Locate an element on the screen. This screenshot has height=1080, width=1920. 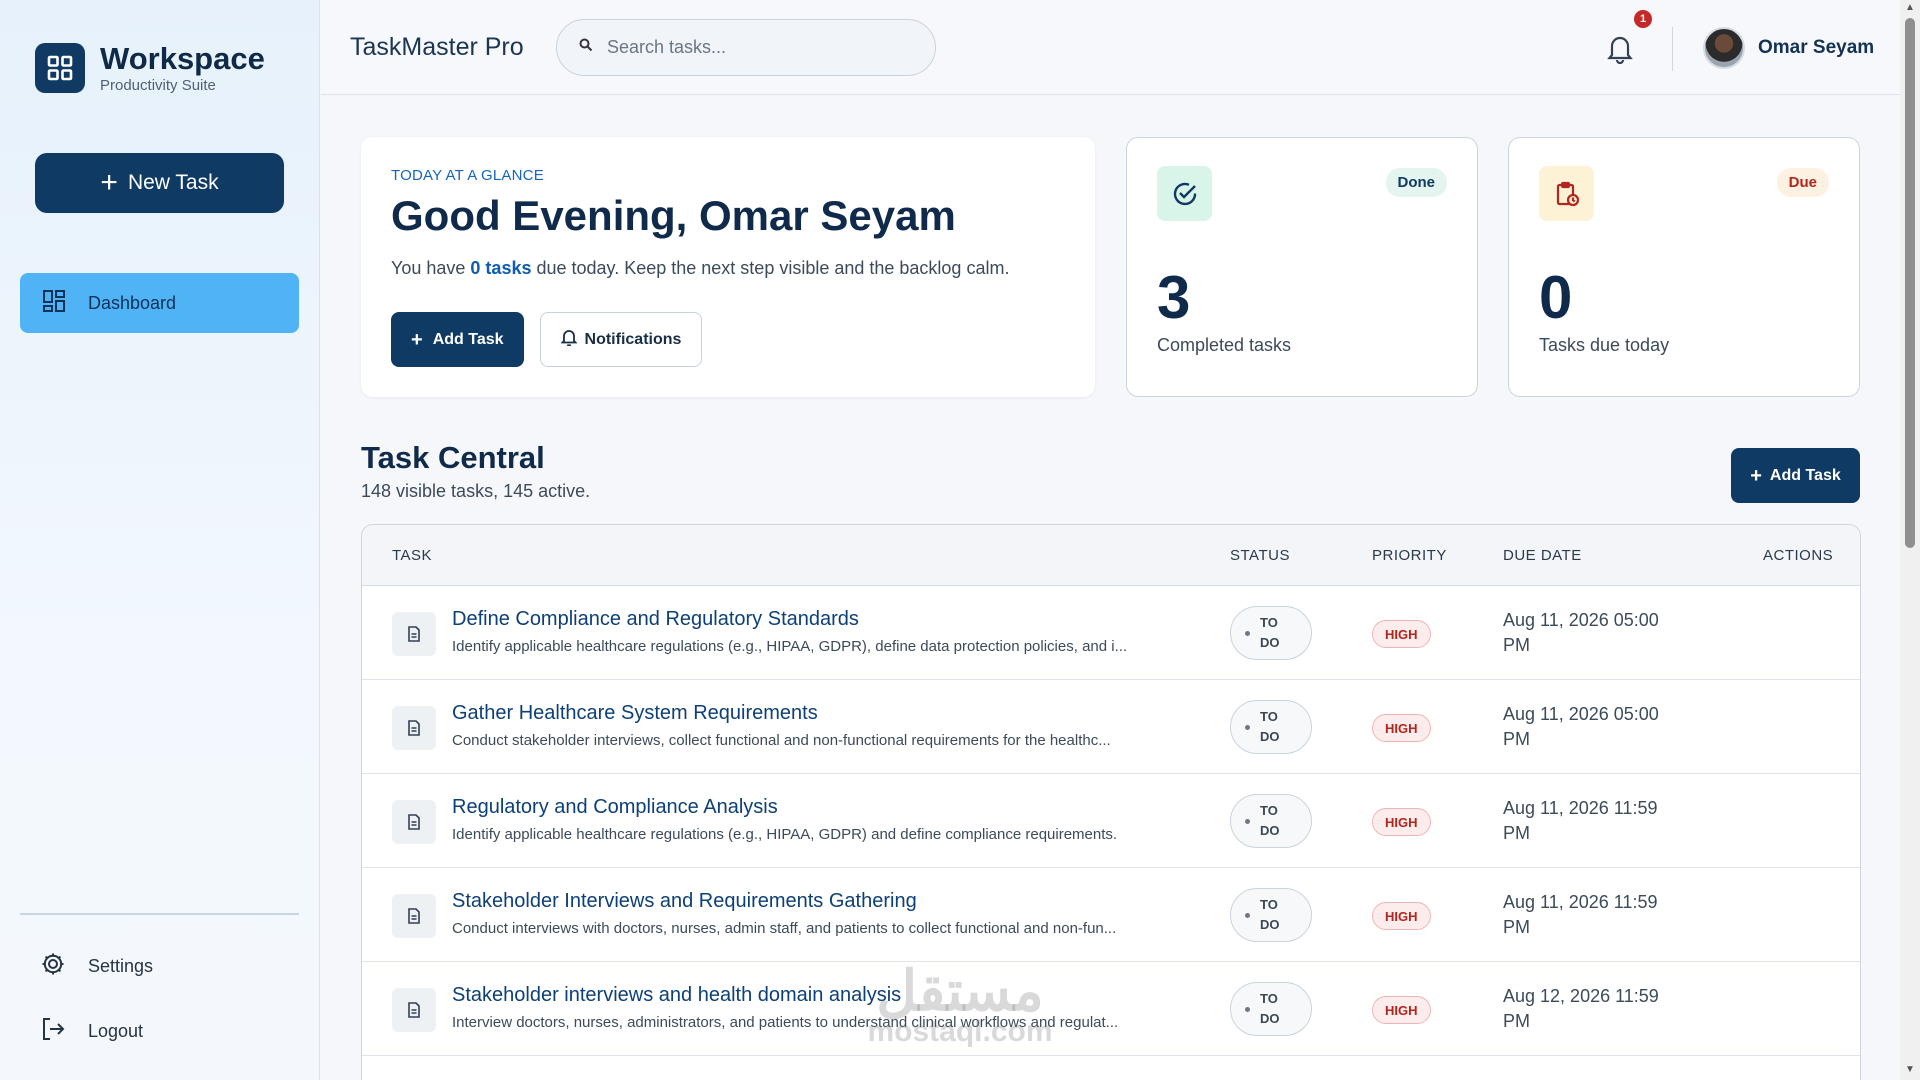
sidebar-item-dashboard: Dashboard is located at coordinates (159, 303).